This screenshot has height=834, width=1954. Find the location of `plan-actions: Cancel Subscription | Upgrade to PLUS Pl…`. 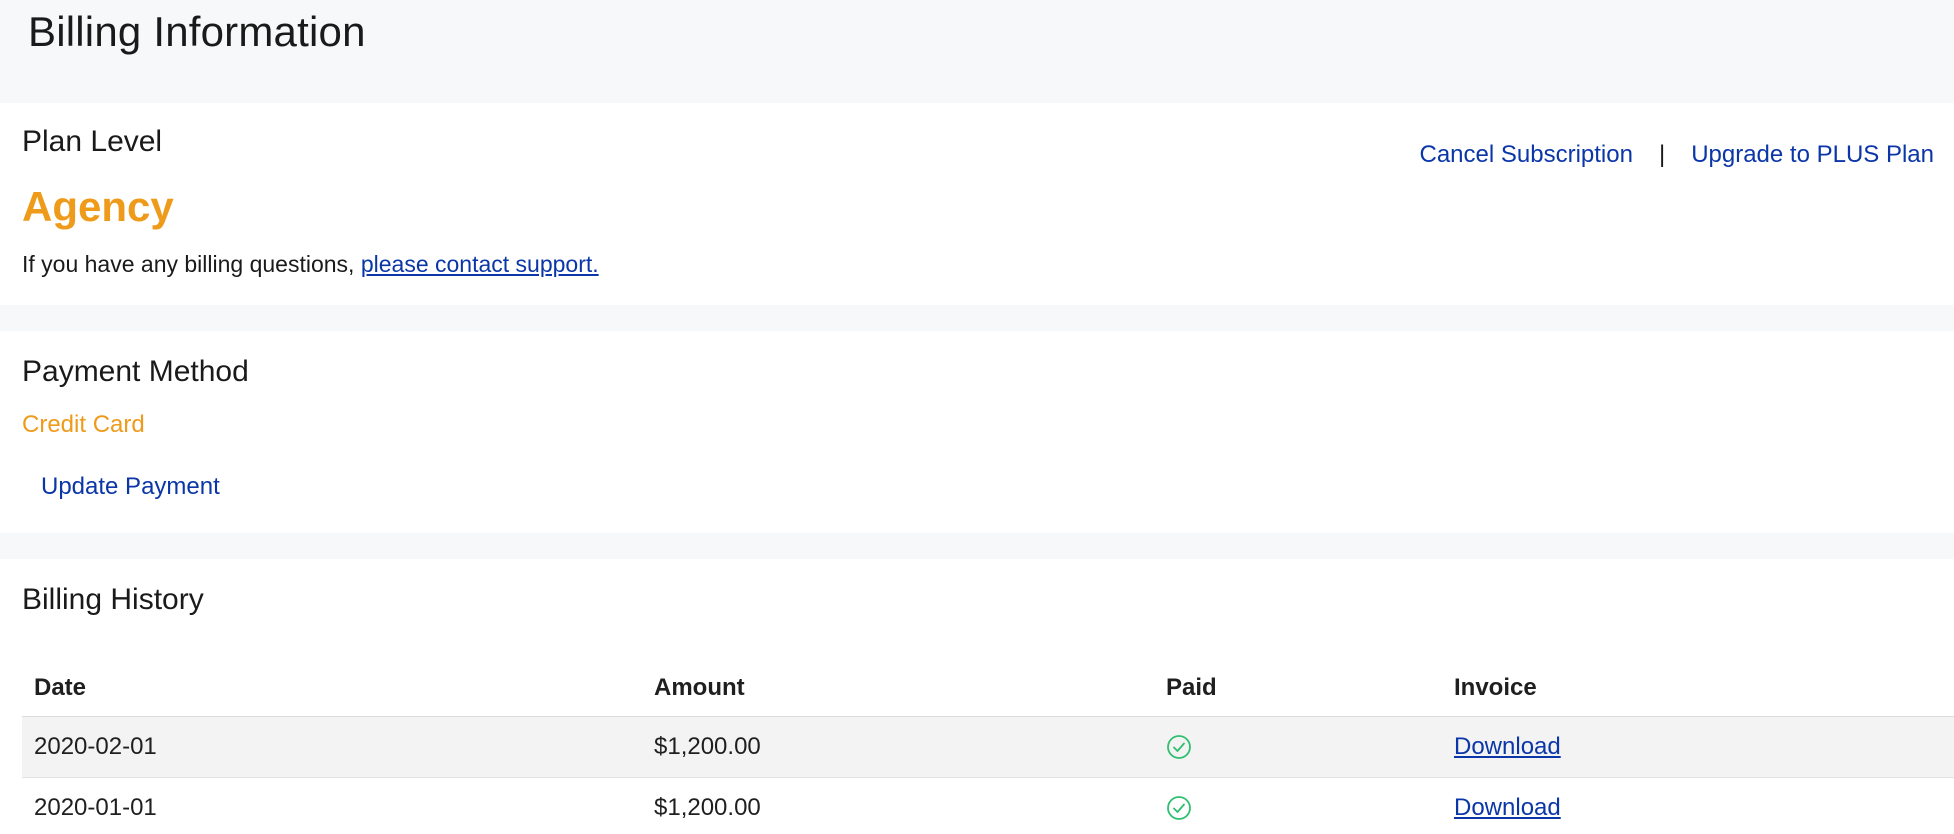

plan-actions: Cancel Subscription | Upgrade to PLUS Pl… is located at coordinates (1677, 155).